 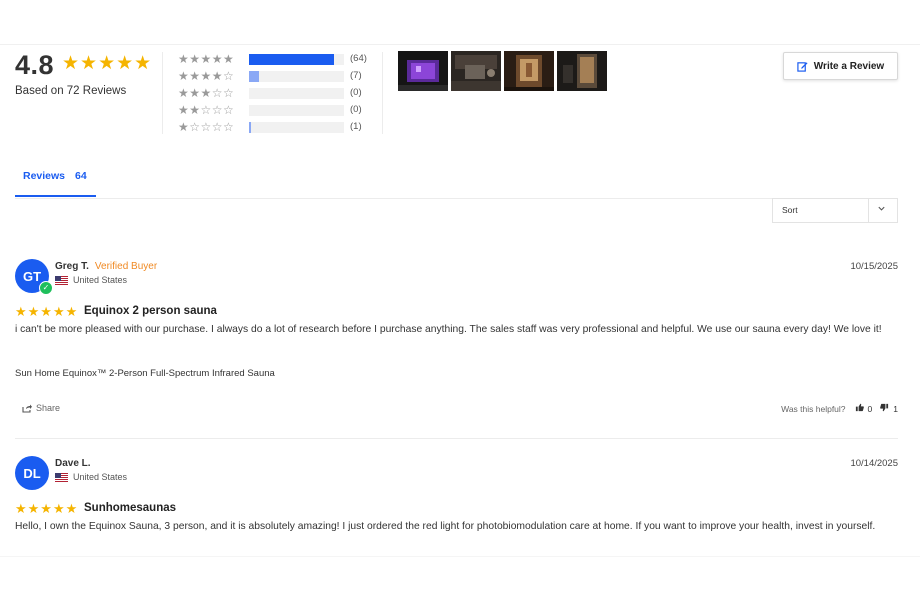 What do you see at coordinates (206, 110) in the screenshot?
I see `histogram-stars: ★★☆☆☆` at bounding box center [206, 110].